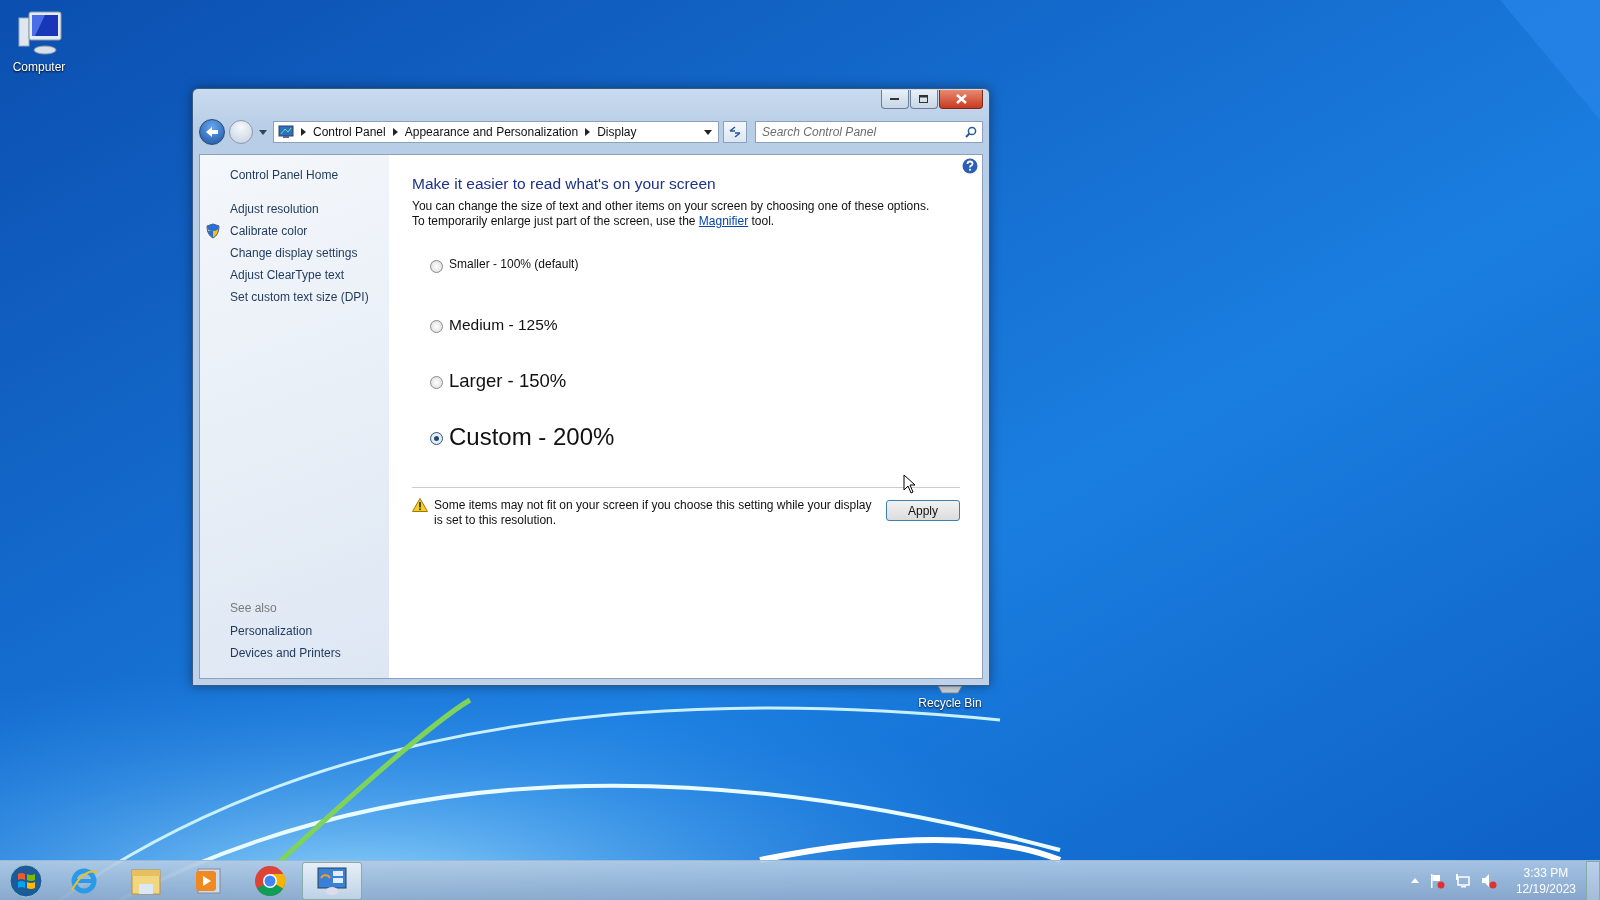  Describe the element at coordinates (270, 880) in the screenshot. I see `browser-icon` at that location.